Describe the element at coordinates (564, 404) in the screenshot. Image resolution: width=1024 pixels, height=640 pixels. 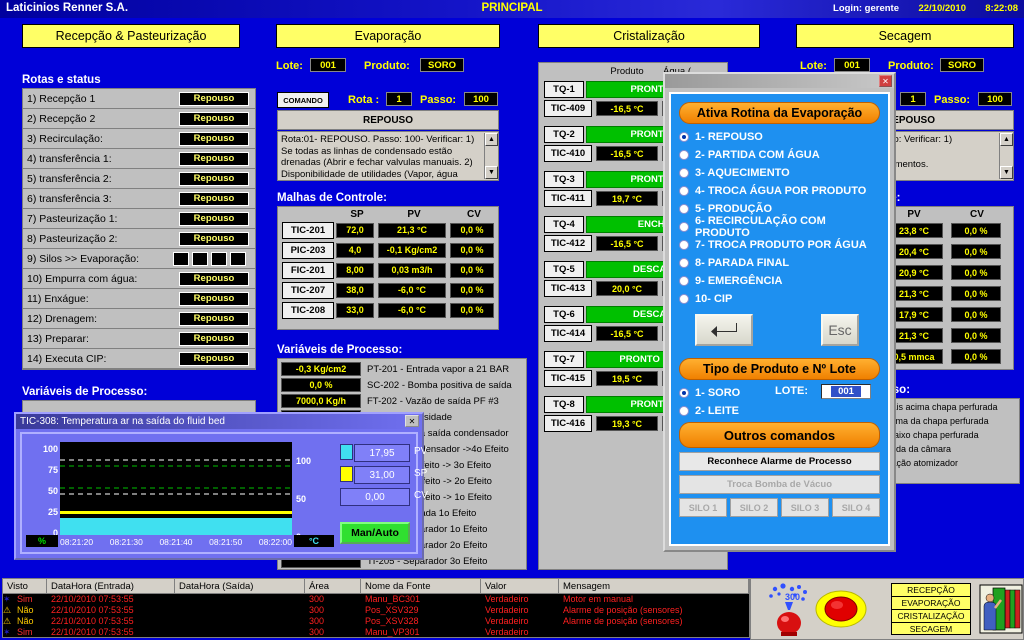
I see `tank-name: TQ-8` at that location.